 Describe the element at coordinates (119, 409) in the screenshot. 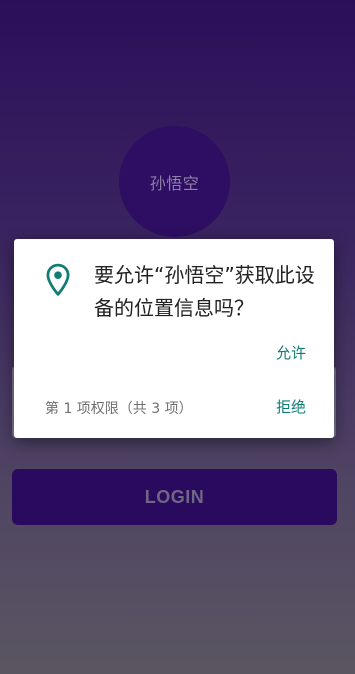

I see `permission-counter: 第 1 项权限（共 3 项）` at that location.